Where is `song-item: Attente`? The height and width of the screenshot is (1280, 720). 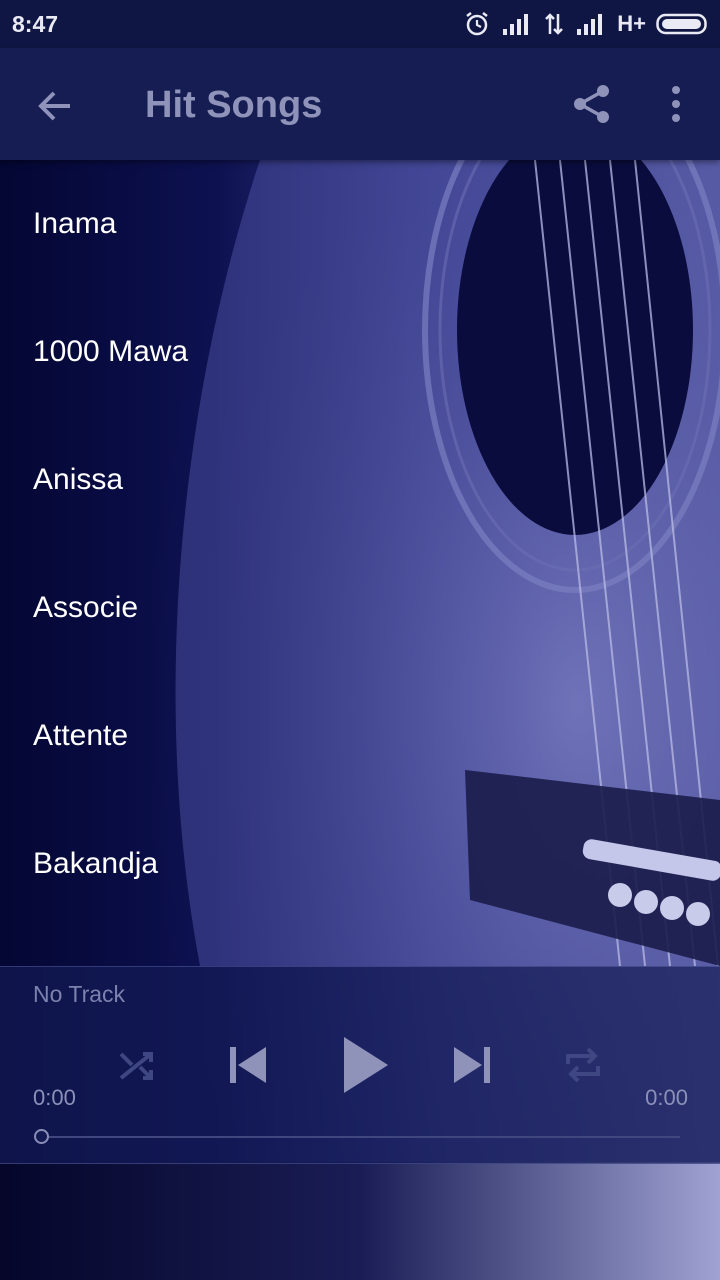 song-item: Attente is located at coordinates (360, 736).